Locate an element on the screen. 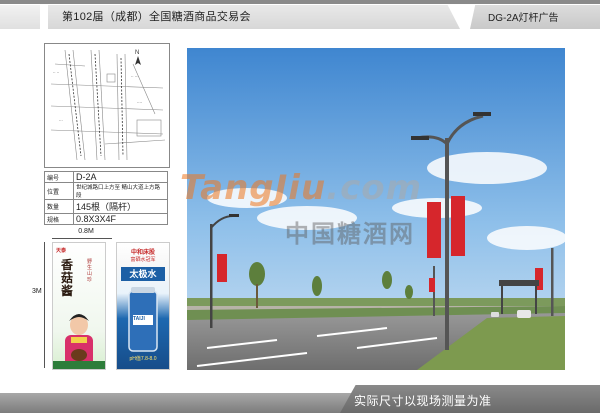 This screenshot has height=413, width=600. info-key: 编号 is located at coordinates (59, 177).